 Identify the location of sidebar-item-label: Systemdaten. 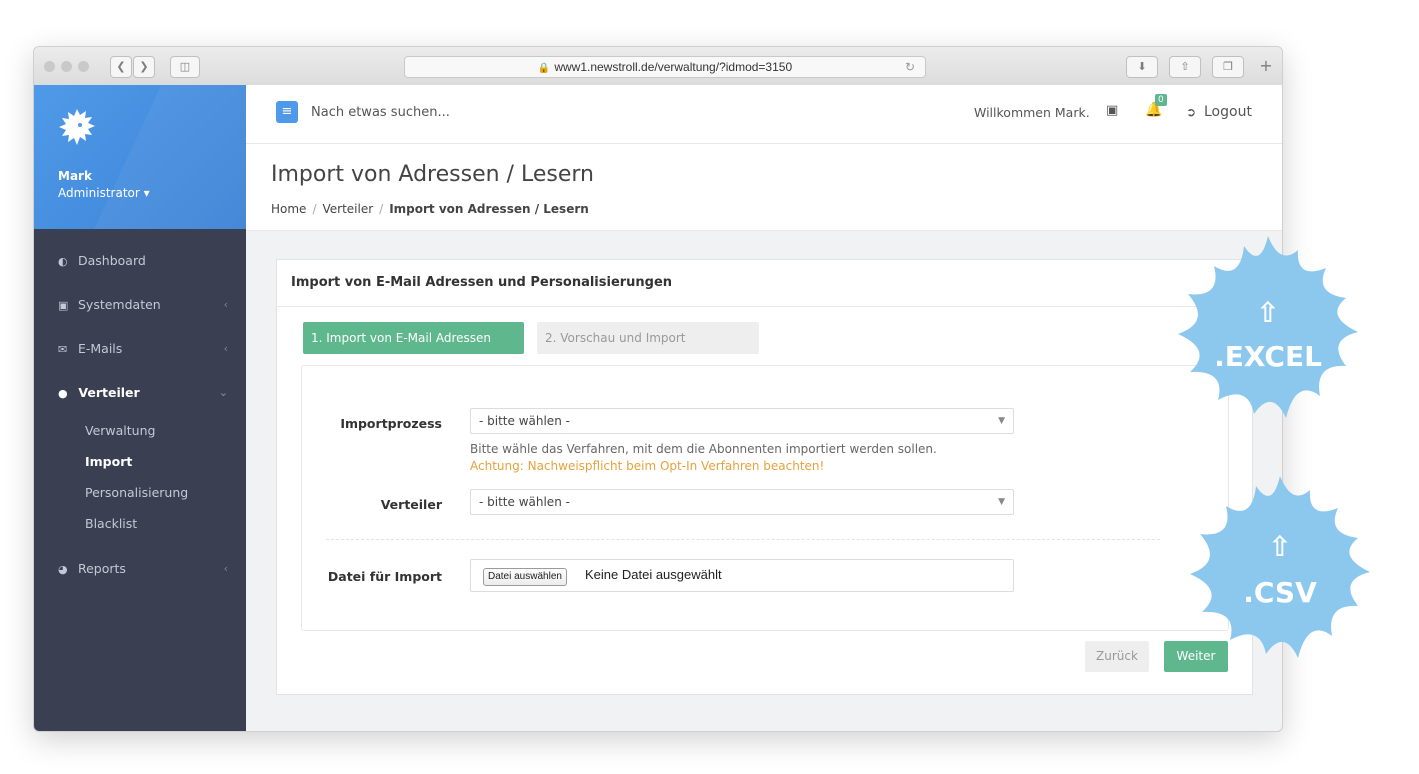
(119, 304).